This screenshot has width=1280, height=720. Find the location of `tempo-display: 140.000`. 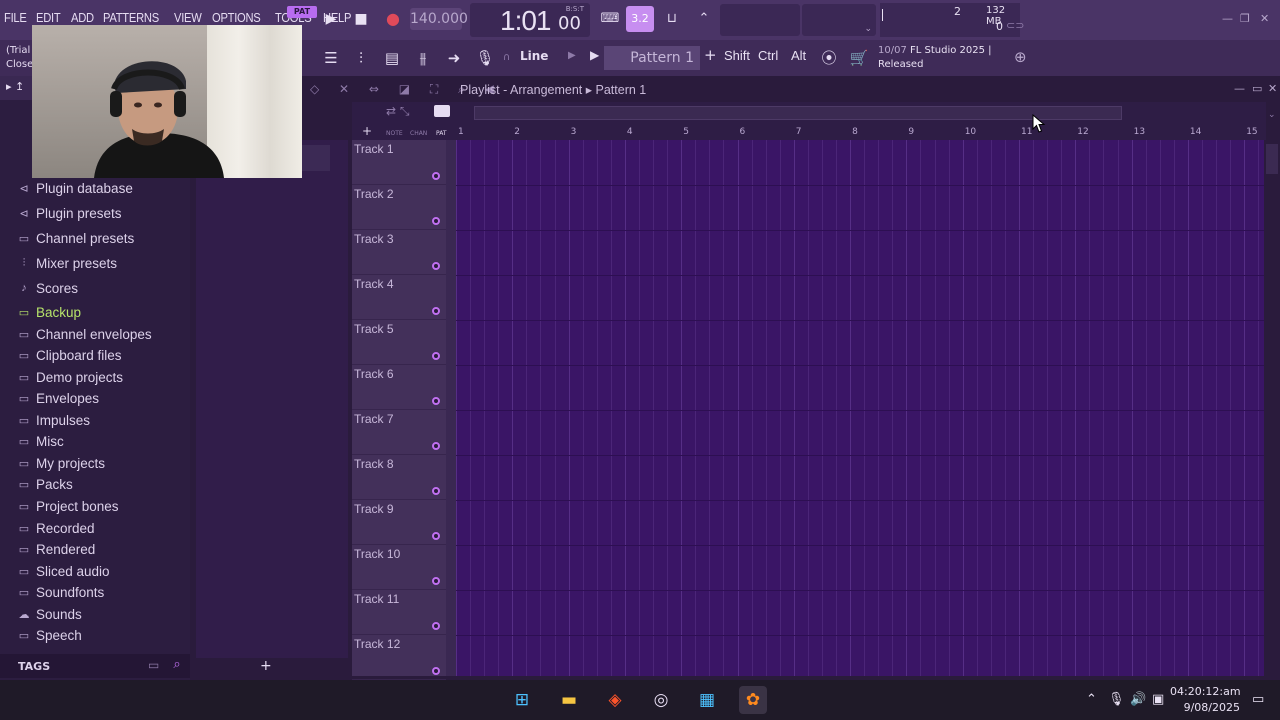

tempo-display: 140.000 is located at coordinates (439, 19).